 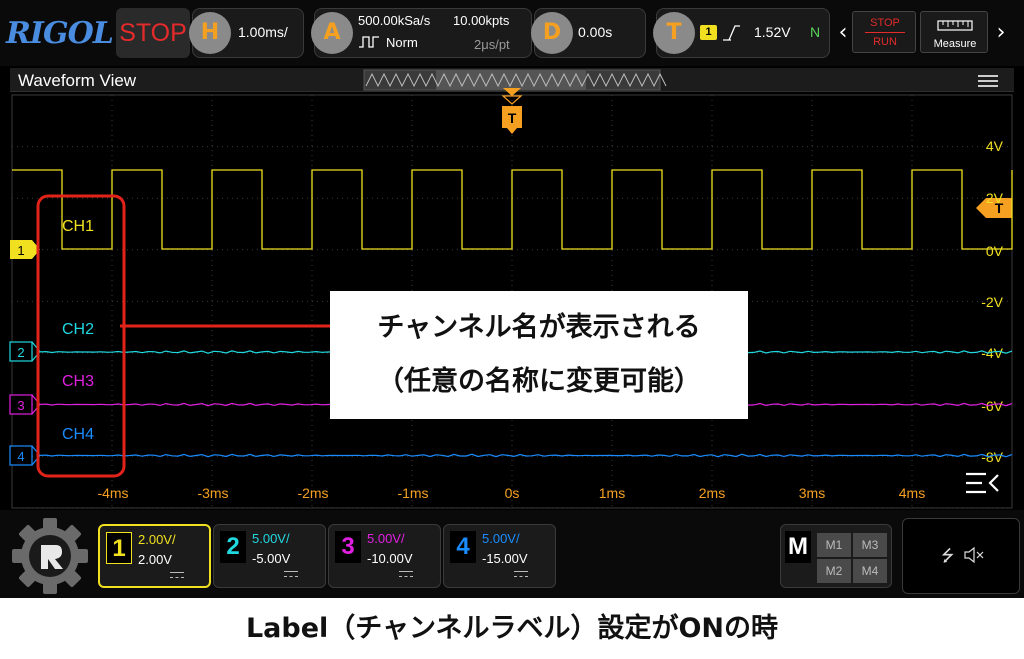 What do you see at coordinates (20, 405) in the screenshot?
I see `ch3-marker-label: 3` at bounding box center [20, 405].